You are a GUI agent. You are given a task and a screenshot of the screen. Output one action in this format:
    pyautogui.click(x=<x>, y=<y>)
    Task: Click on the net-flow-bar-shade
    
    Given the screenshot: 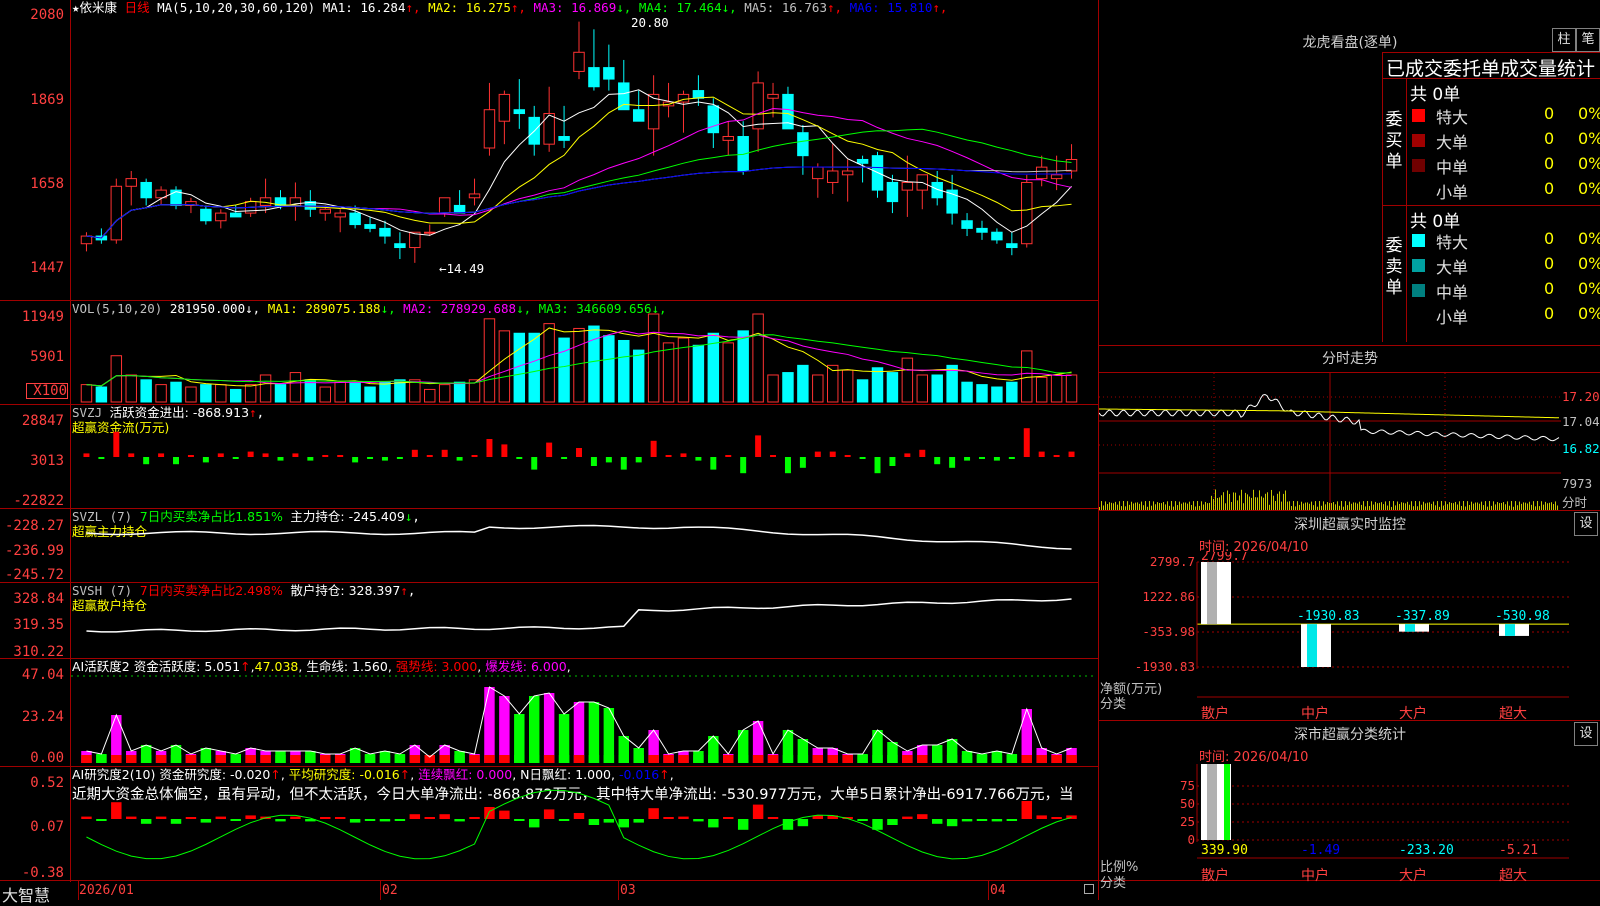 What is the action you would take?
    pyautogui.click(x=1410, y=628)
    